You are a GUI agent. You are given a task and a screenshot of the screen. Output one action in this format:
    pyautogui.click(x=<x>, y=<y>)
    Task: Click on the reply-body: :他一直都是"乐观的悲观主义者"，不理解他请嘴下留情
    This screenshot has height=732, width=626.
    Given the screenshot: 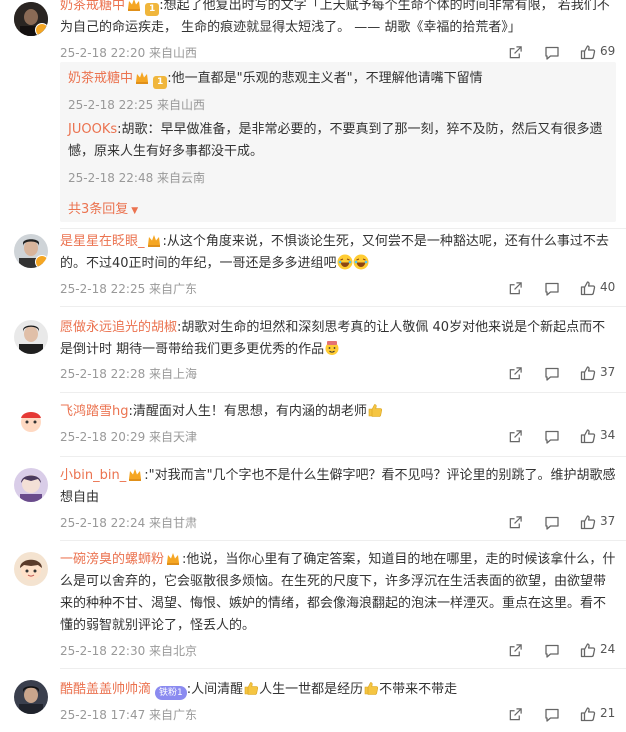 What is the action you would take?
    pyautogui.click(x=325, y=78)
    